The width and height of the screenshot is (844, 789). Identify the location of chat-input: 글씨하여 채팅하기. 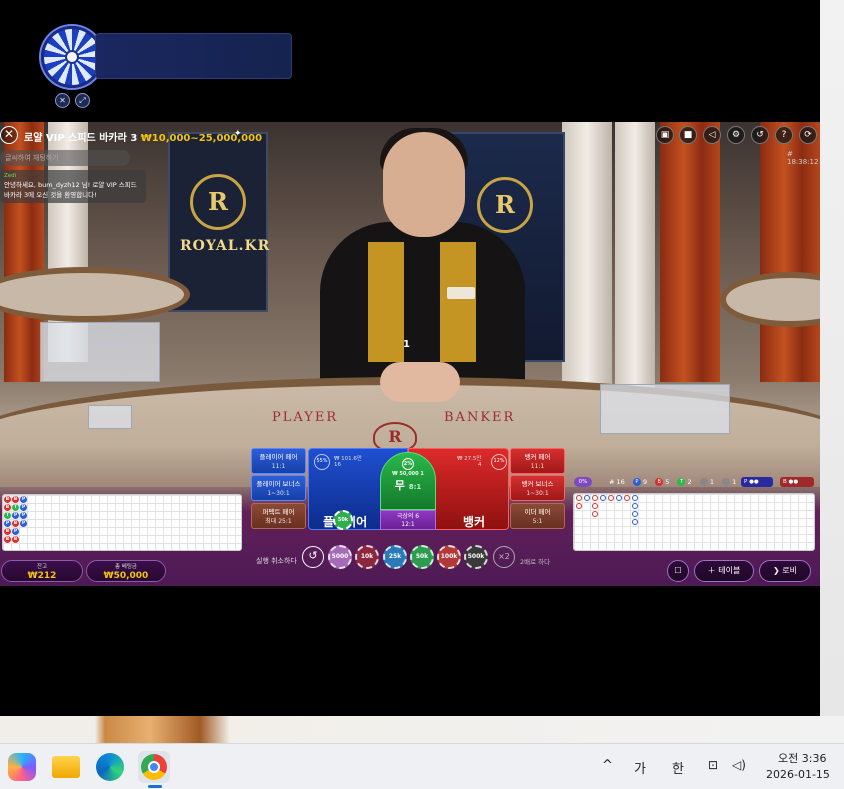
(65, 158).